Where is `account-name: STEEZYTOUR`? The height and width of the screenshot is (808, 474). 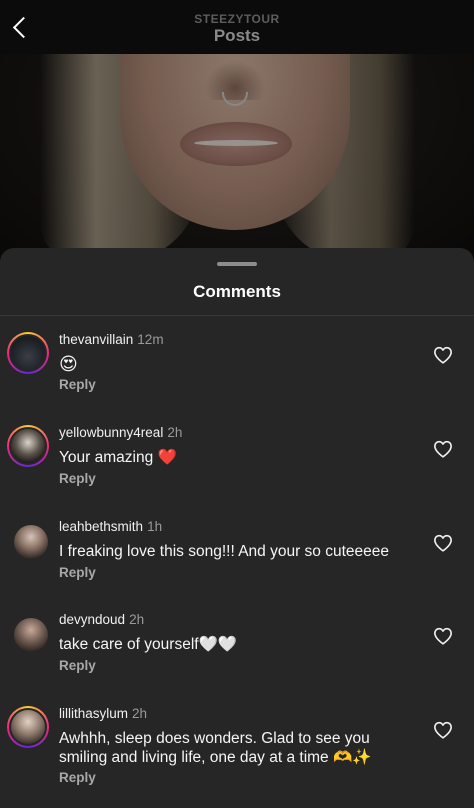 account-name: STEEZYTOUR is located at coordinates (237, 19).